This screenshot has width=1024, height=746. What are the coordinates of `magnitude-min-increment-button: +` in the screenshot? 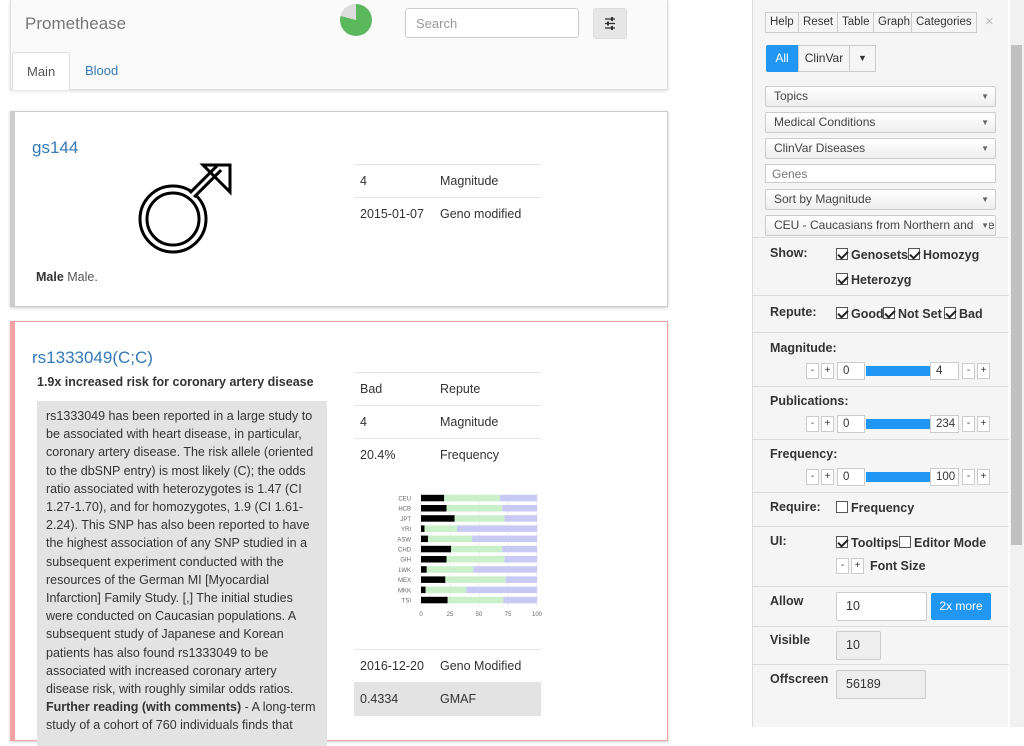 It's located at (827, 371).